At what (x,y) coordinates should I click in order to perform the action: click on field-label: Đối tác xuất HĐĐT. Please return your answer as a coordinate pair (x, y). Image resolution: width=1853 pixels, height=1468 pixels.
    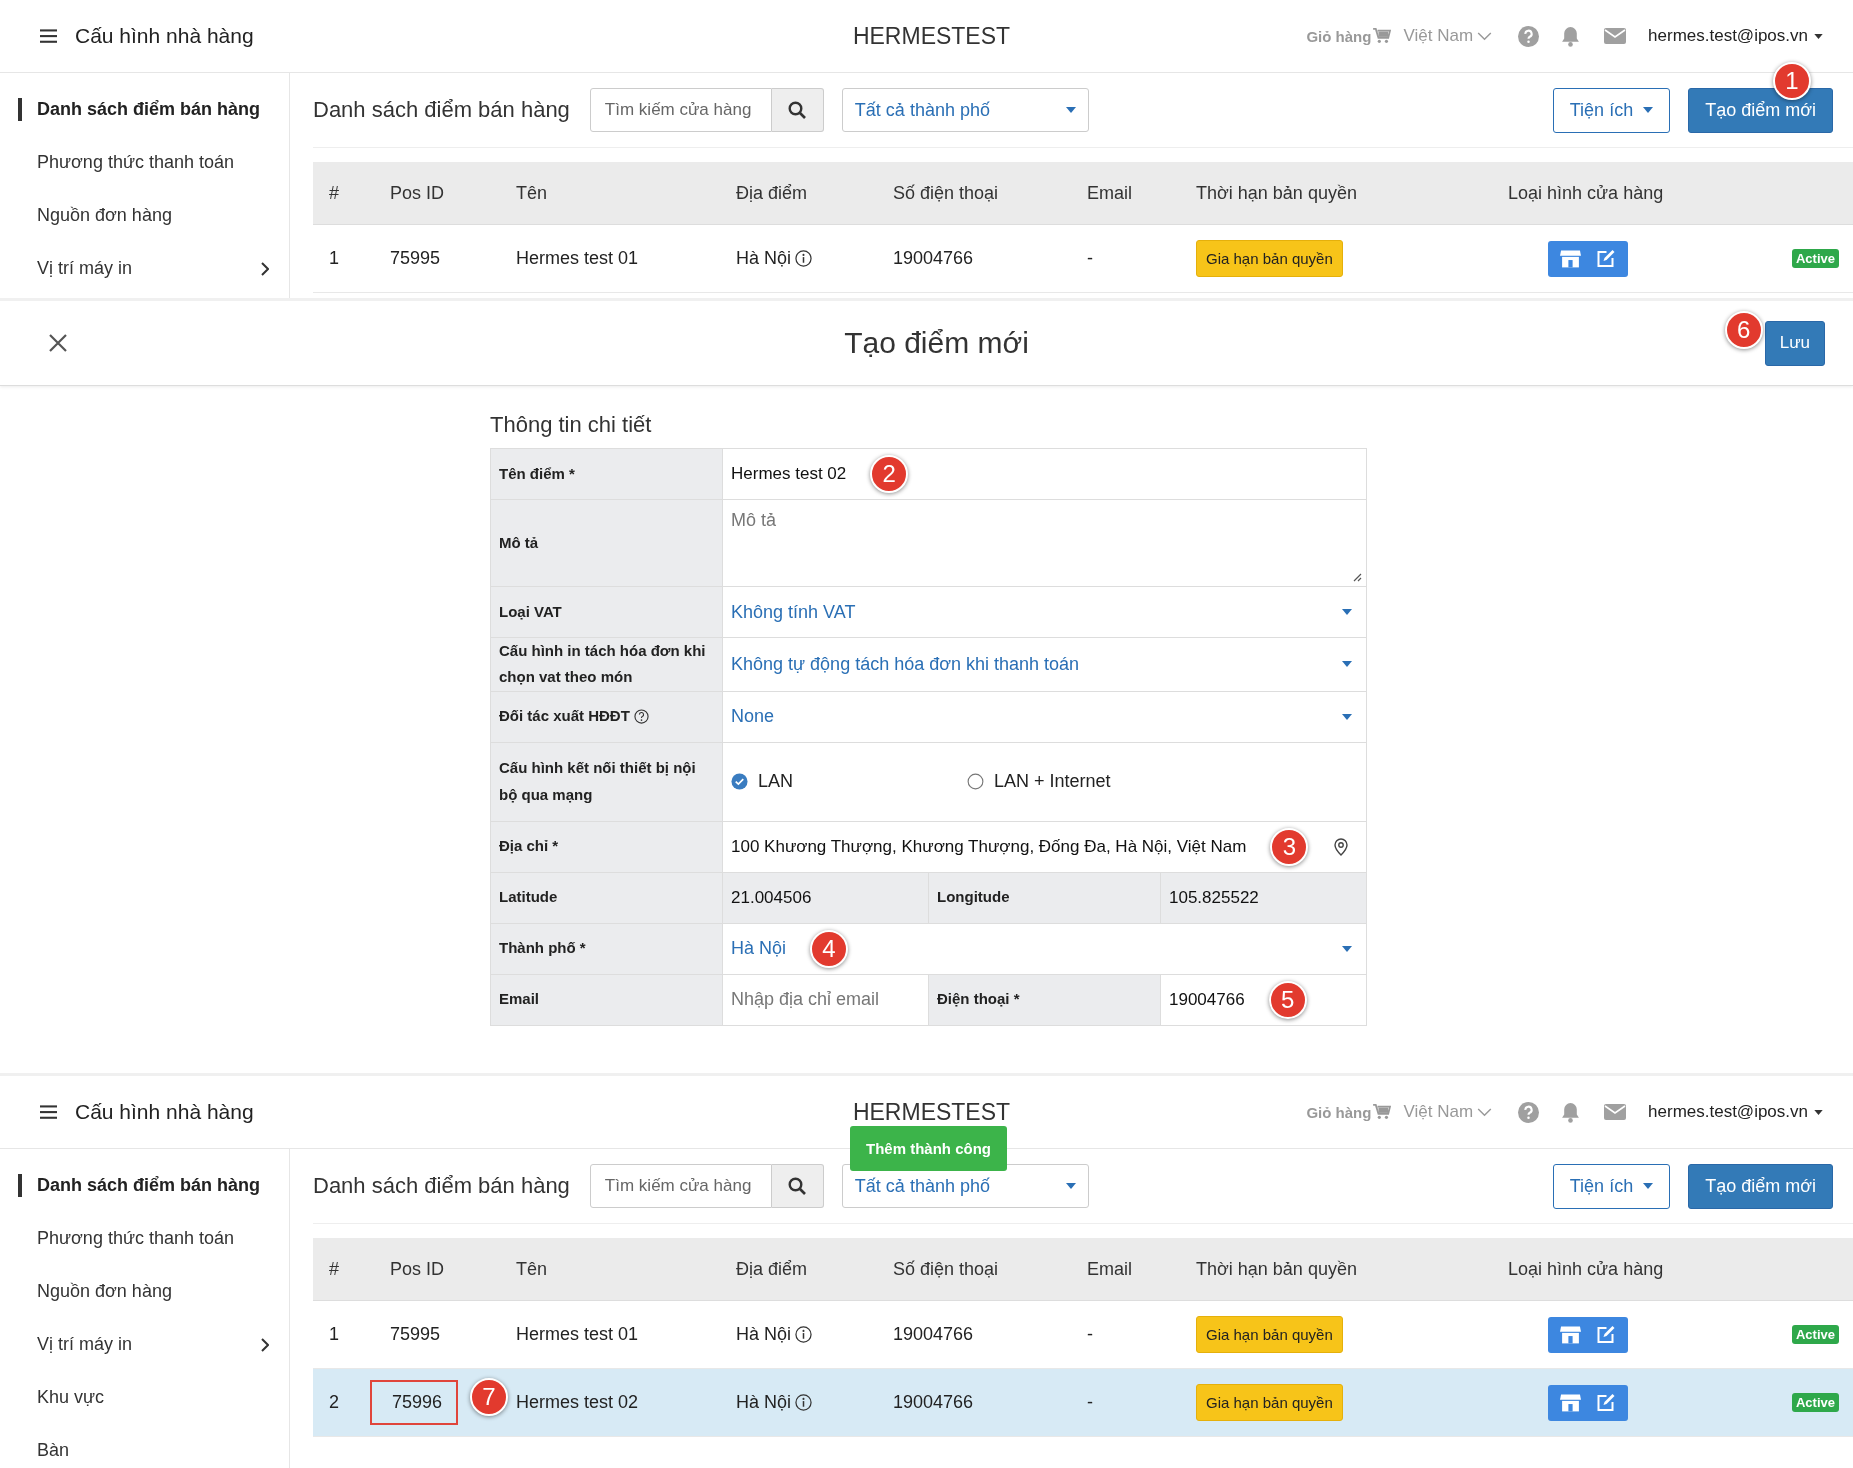
    Looking at the image, I should click on (564, 716).